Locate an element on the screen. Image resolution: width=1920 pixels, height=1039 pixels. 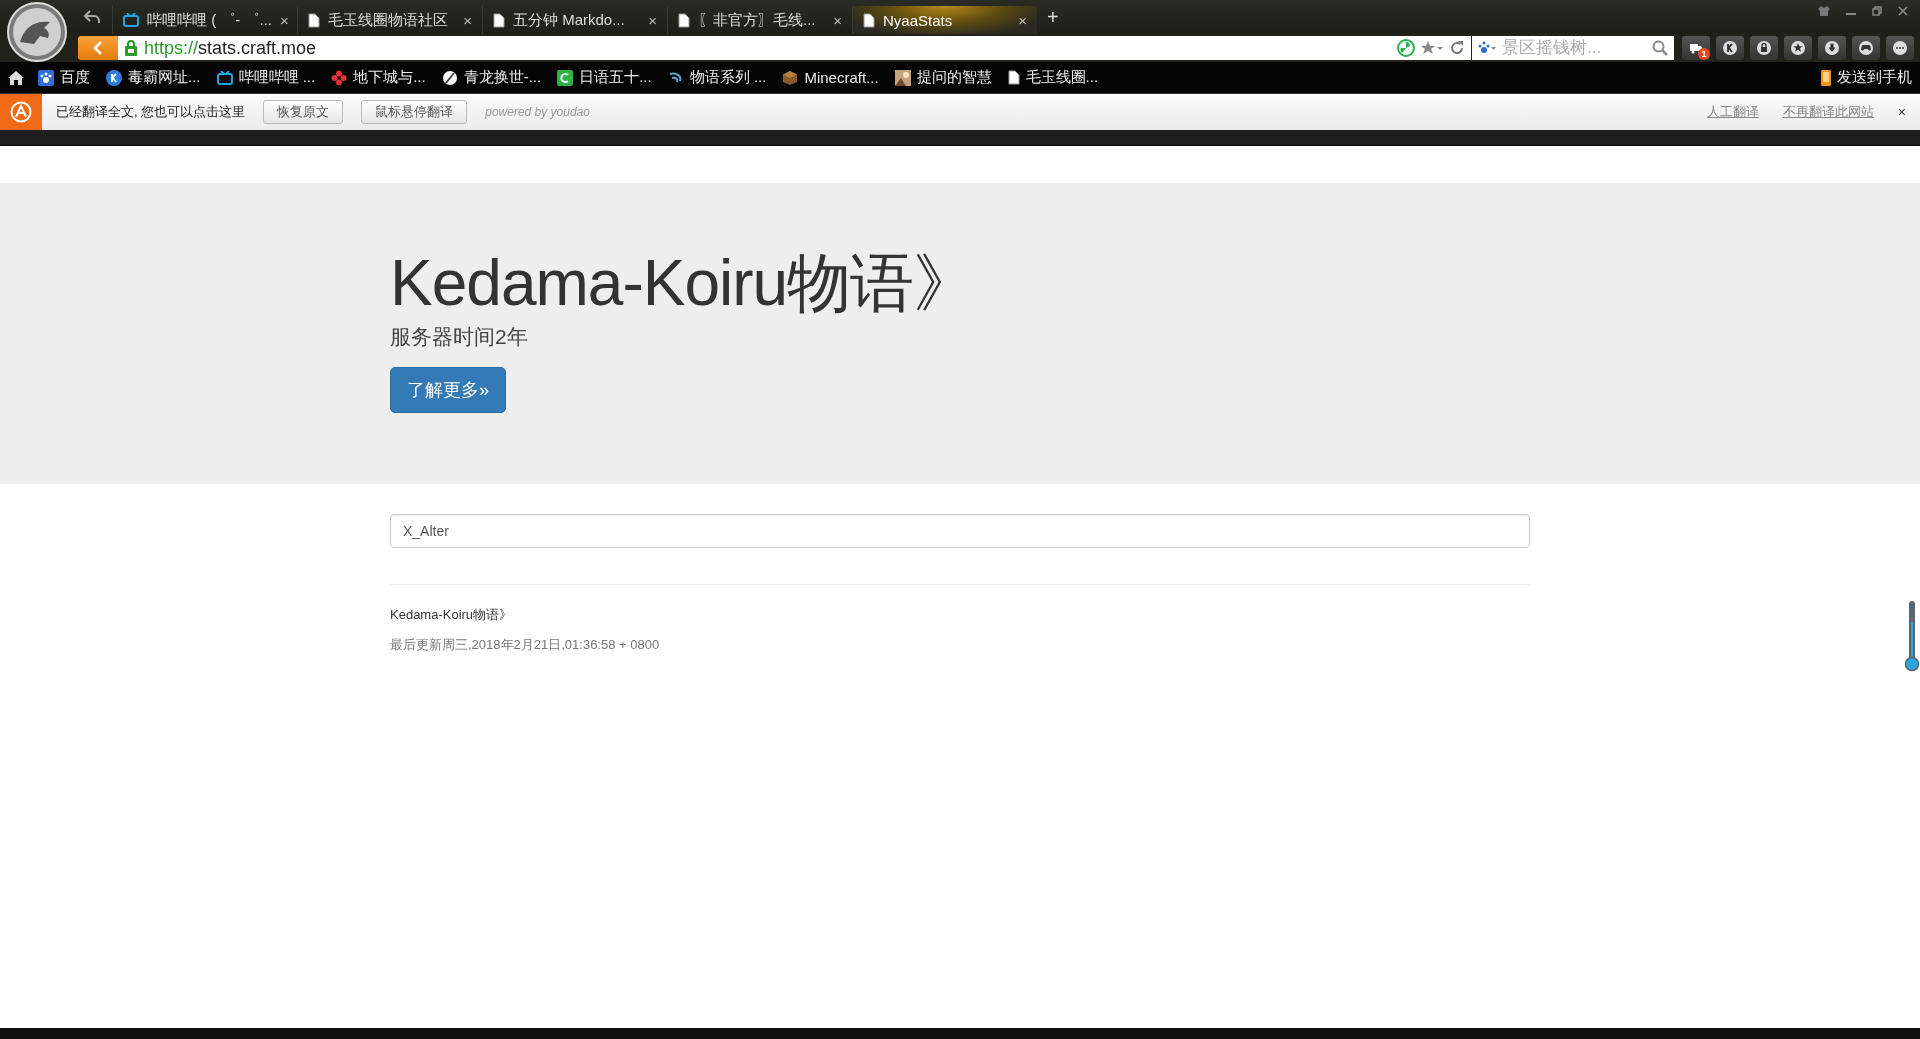
chevron-left-icon is located at coordinates (98, 48).